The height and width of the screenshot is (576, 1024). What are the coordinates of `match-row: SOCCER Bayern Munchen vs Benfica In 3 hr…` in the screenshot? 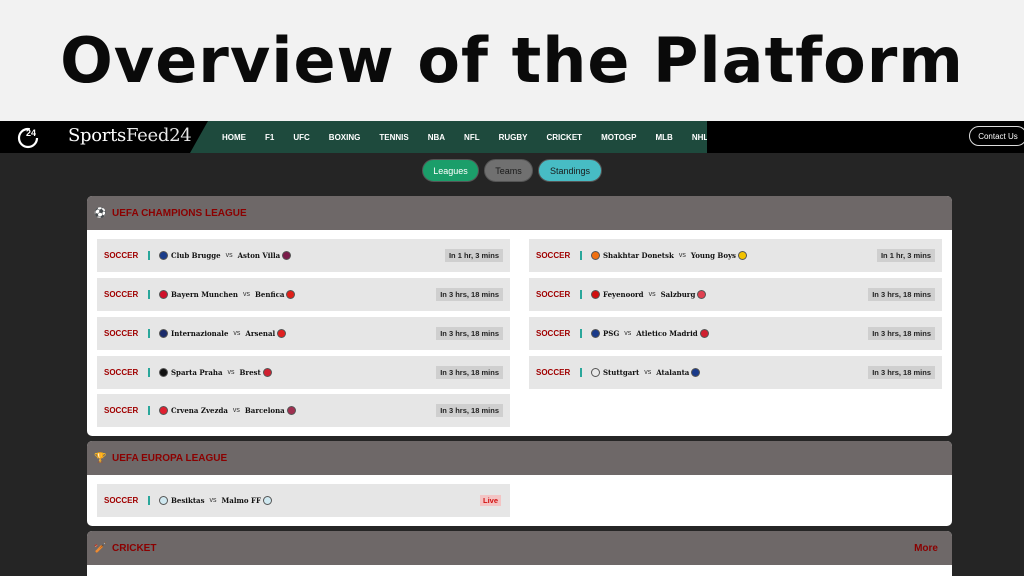 It's located at (303, 294).